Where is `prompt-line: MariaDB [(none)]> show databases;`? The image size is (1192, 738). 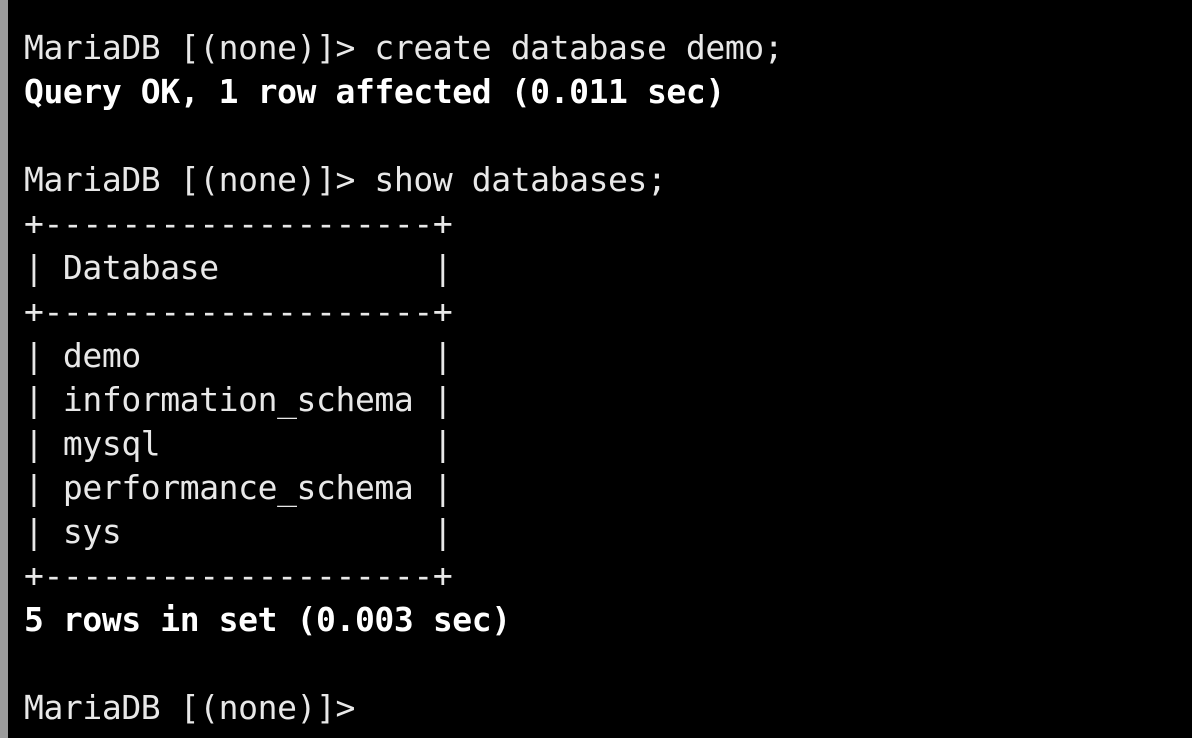
prompt-line: MariaDB [(none)]> show databases; is located at coordinates (608, 180).